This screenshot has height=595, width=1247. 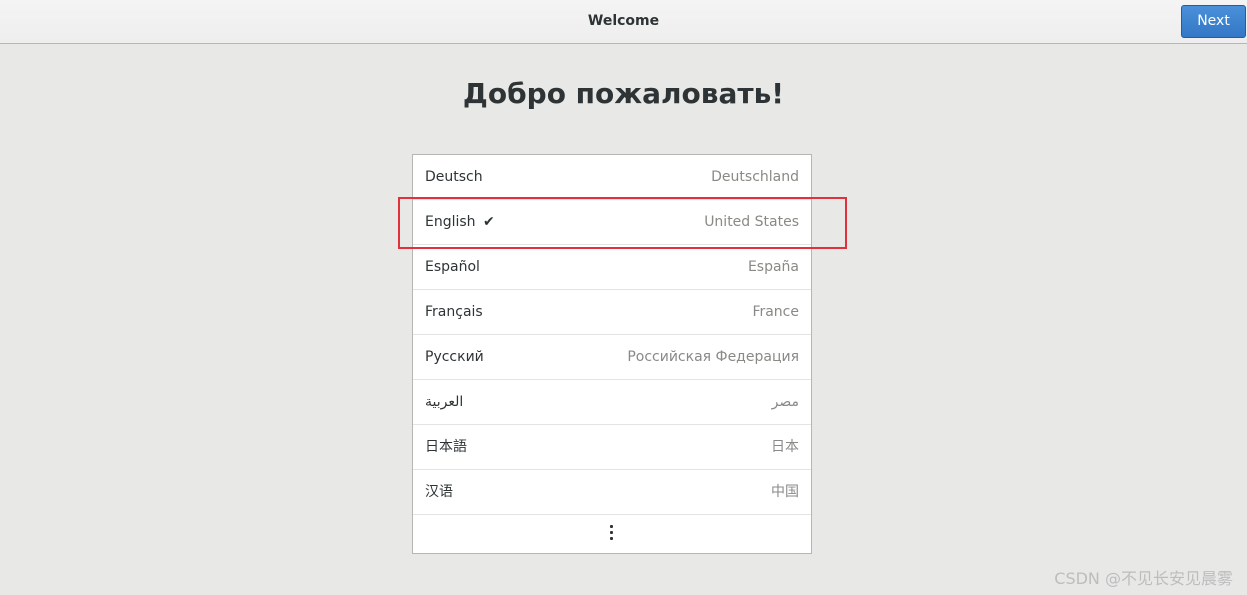 I want to click on language-name: Español, so click(x=452, y=267).